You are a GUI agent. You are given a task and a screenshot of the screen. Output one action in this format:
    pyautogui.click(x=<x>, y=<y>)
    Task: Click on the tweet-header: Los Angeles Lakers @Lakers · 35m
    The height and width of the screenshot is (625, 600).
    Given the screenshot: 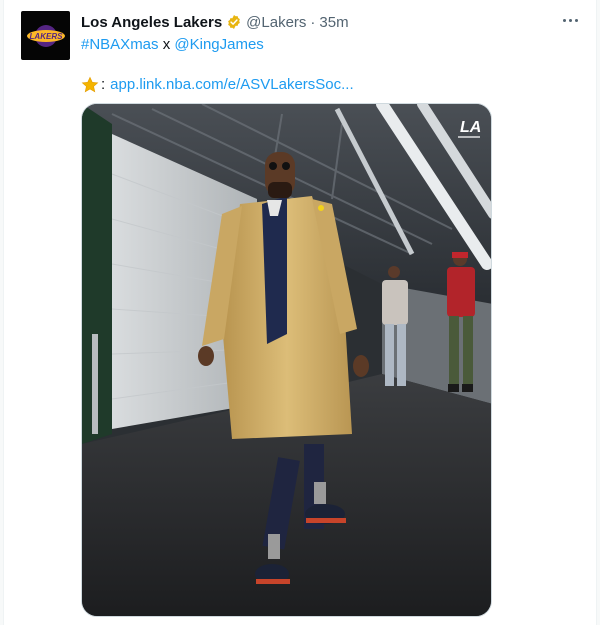 What is the action you would take?
    pyautogui.click(x=215, y=22)
    